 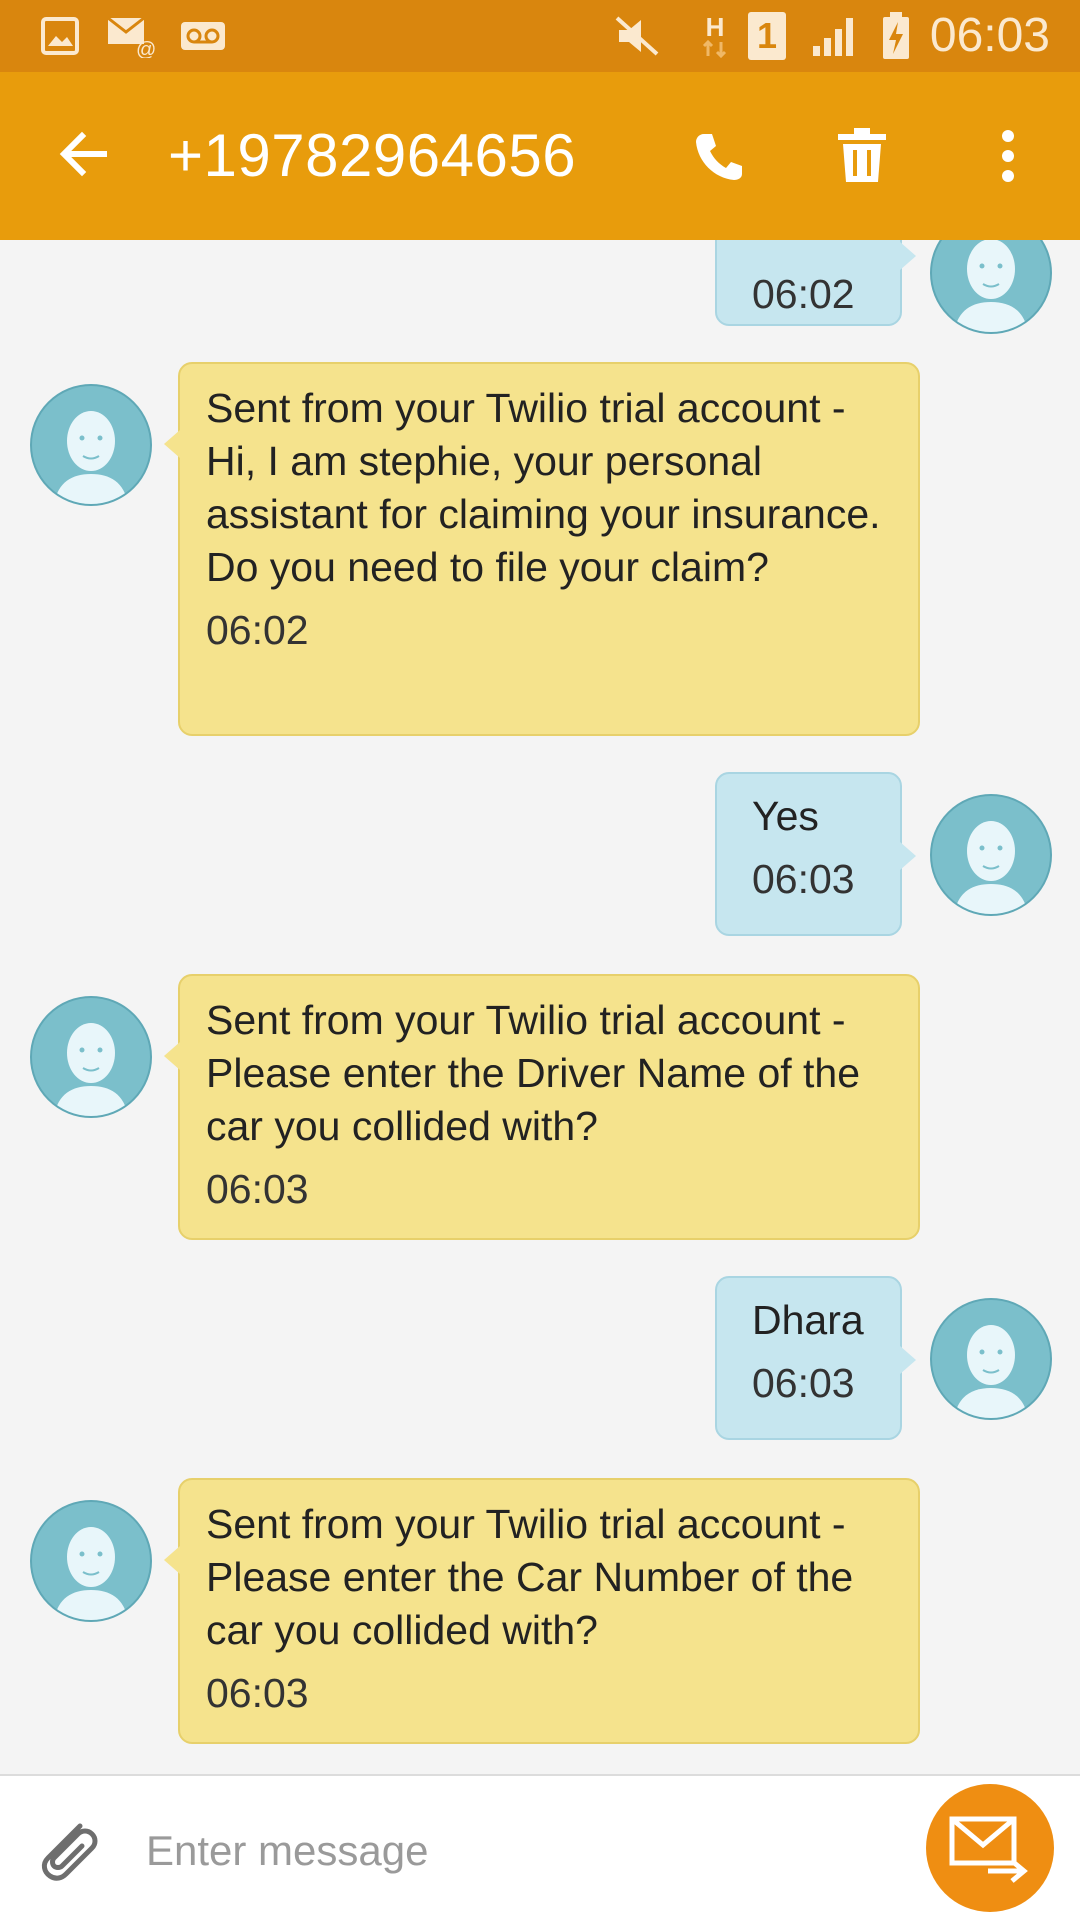 I want to click on trash-icon, so click(x=862, y=156).